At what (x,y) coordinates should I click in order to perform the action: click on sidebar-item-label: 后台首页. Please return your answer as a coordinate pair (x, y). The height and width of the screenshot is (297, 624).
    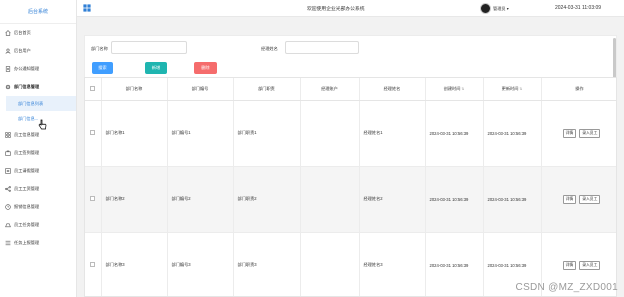
    Looking at the image, I should click on (22, 32).